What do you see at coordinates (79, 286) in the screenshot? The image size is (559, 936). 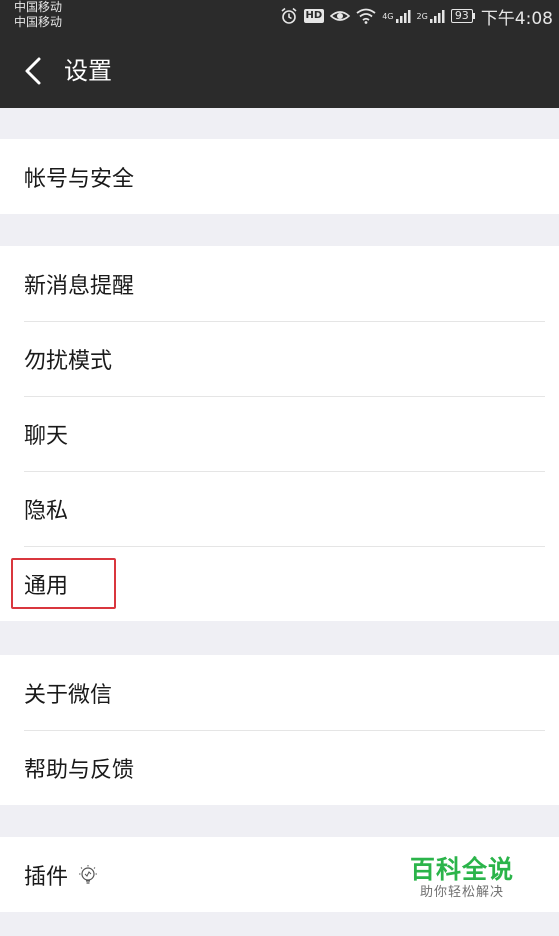 I see `settings-item-label: 新消息提醒` at bounding box center [79, 286].